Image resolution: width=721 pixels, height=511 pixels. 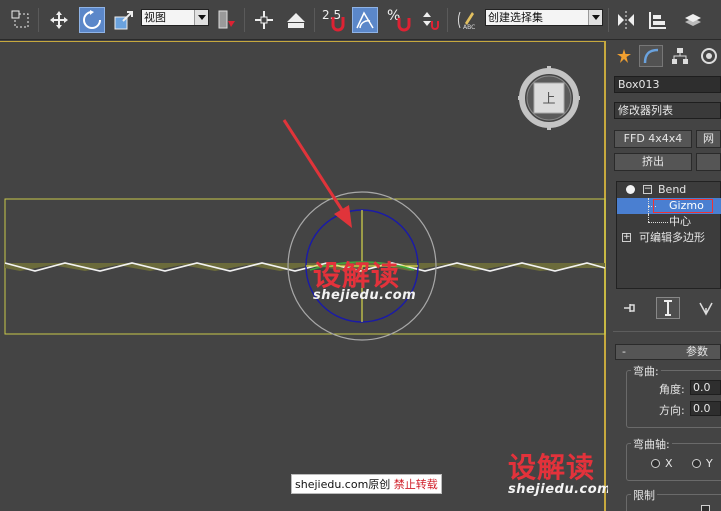 What do you see at coordinates (365, 20) in the screenshot?
I see `angle-snap-icon` at bounding box center [365, 20].